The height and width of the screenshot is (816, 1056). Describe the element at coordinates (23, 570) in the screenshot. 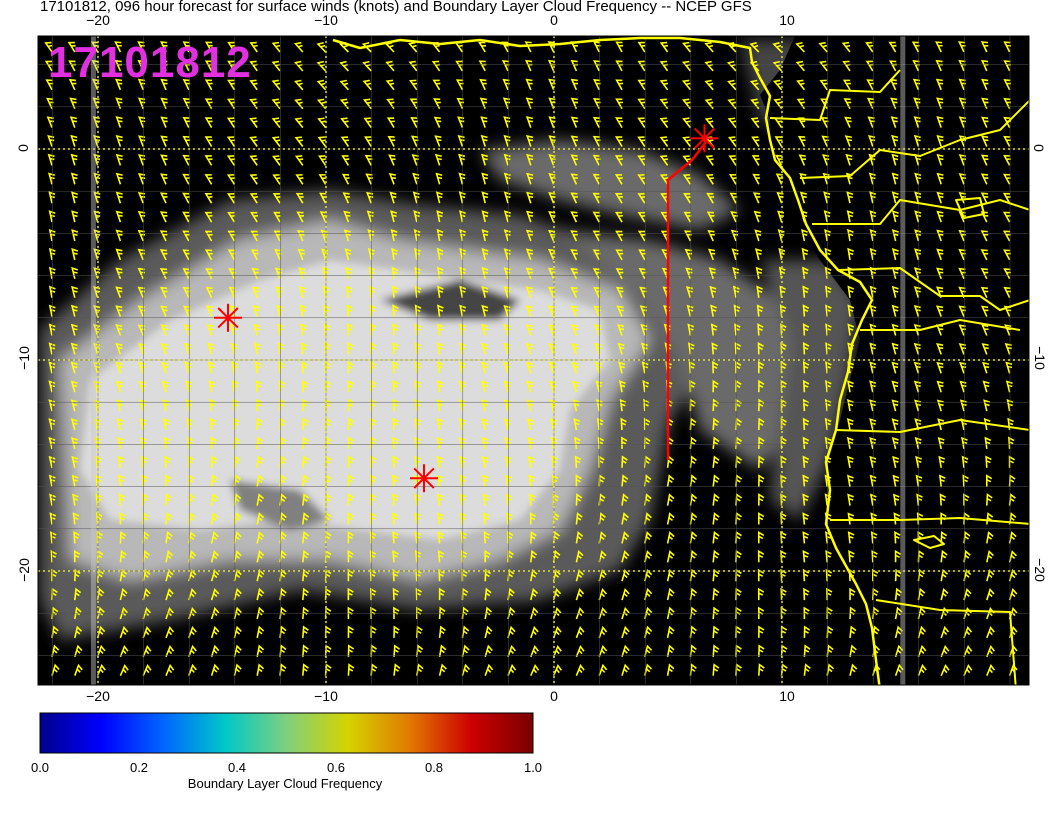

I see `left-tick-lat-3: −20` at that location.